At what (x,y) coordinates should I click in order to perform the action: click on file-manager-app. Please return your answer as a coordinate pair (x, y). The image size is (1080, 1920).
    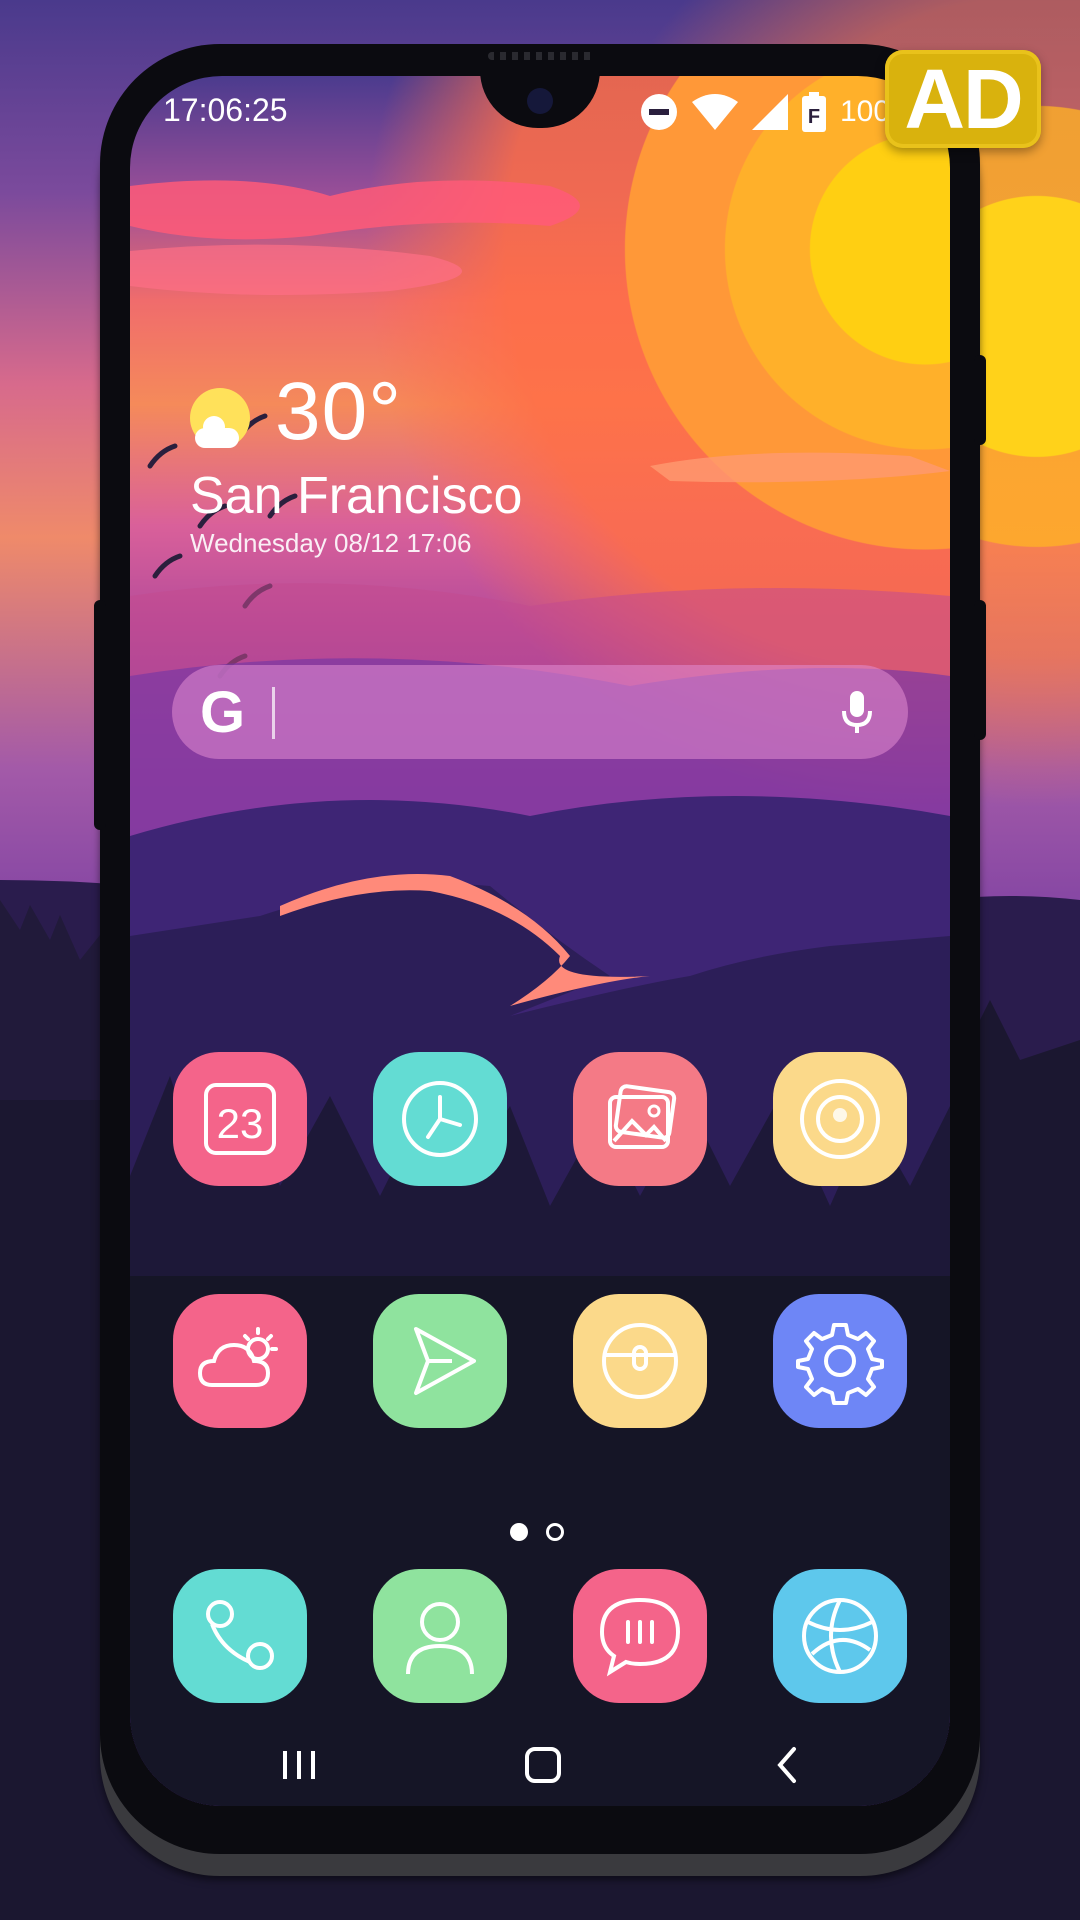
    Looking at the image, I should click on (640, 1361).